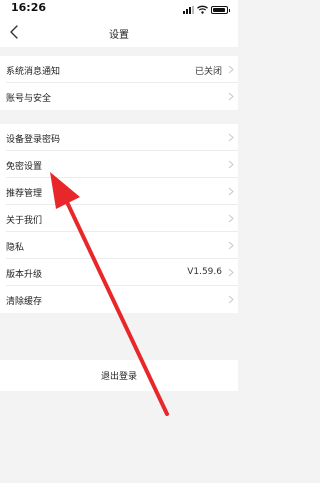 The height and width of the screenshot is (483, 320). Describe the element at coordinates (24, 194) in the screenshot. I see `settings-item-label: 推荐管理` at that location.